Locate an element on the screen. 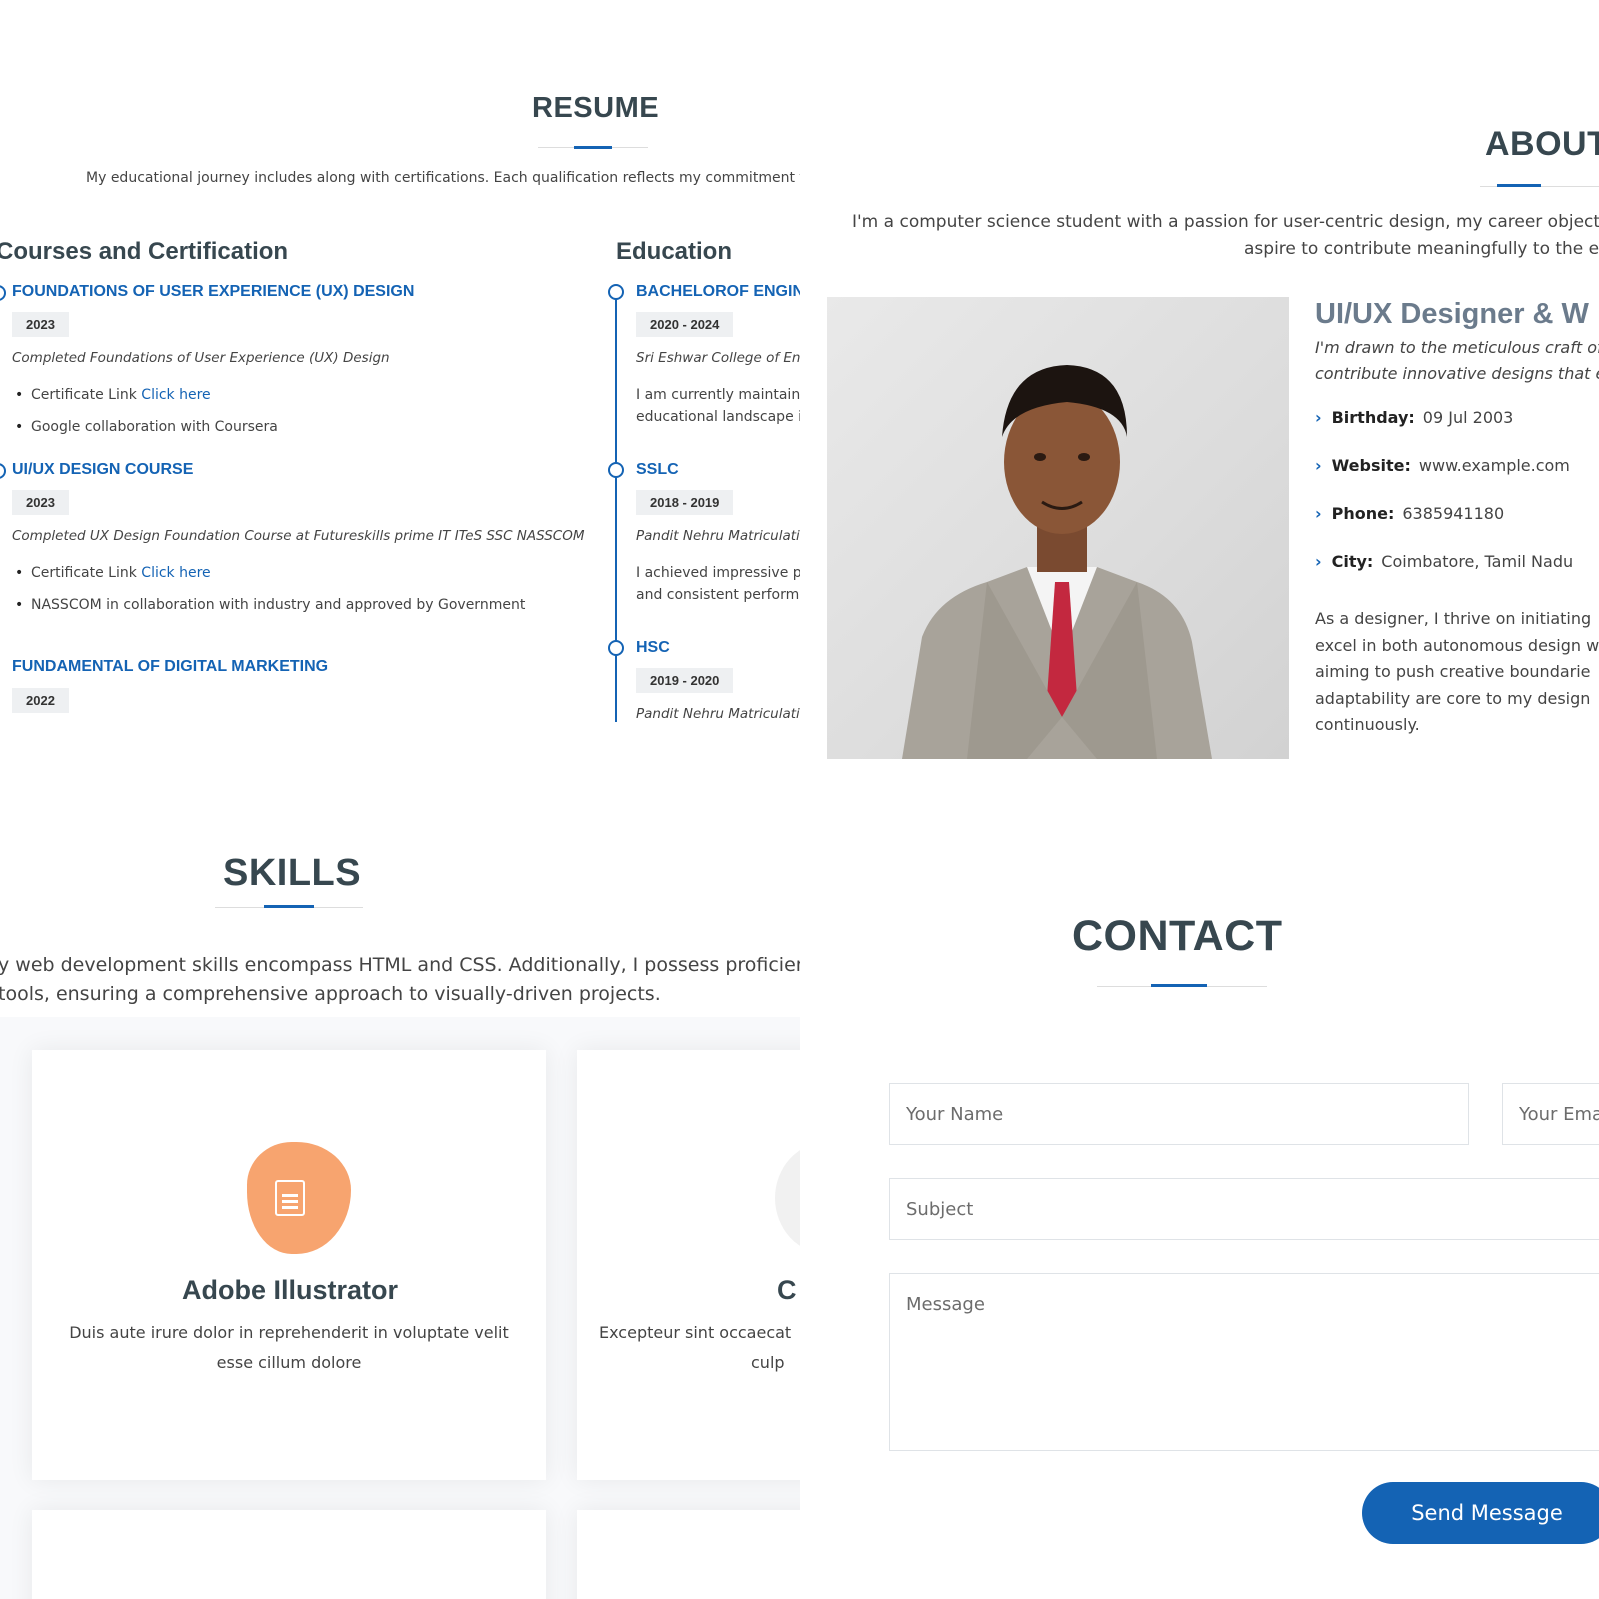 This screenshot has width=1599, height=1599. skill-card: C Excepteur sint occaecat culp is located at coordinates (688, 1265).